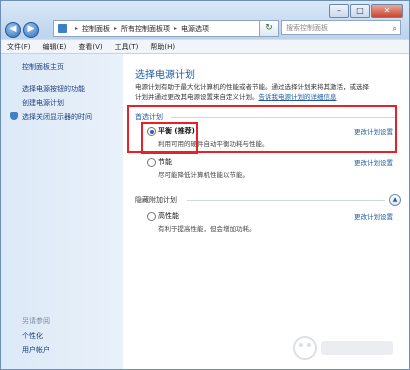  I want to click on plan-radio-high-performance, so click(151, 216).